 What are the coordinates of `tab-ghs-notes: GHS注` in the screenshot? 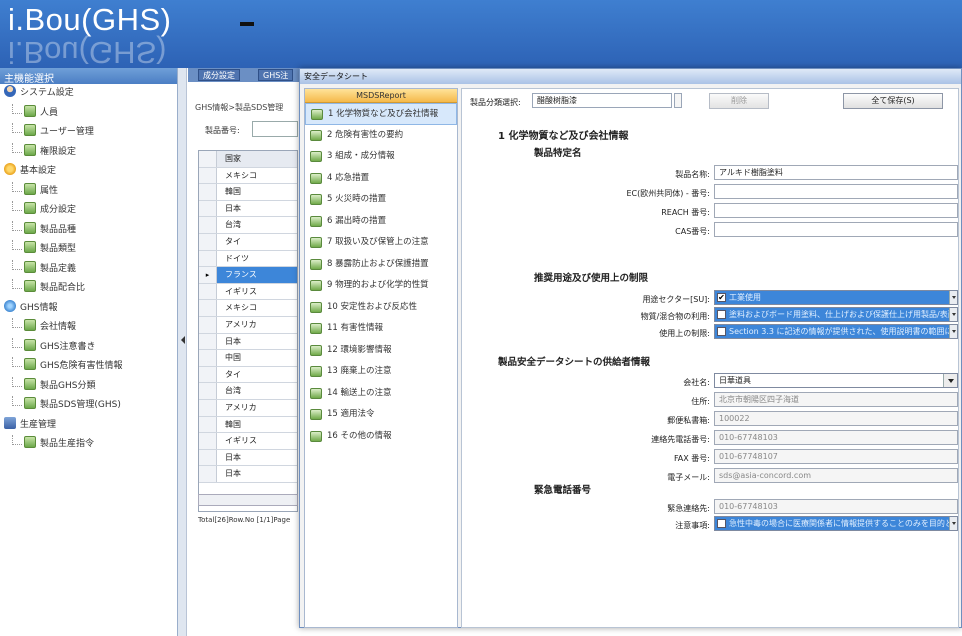 It's located at (276, 75).